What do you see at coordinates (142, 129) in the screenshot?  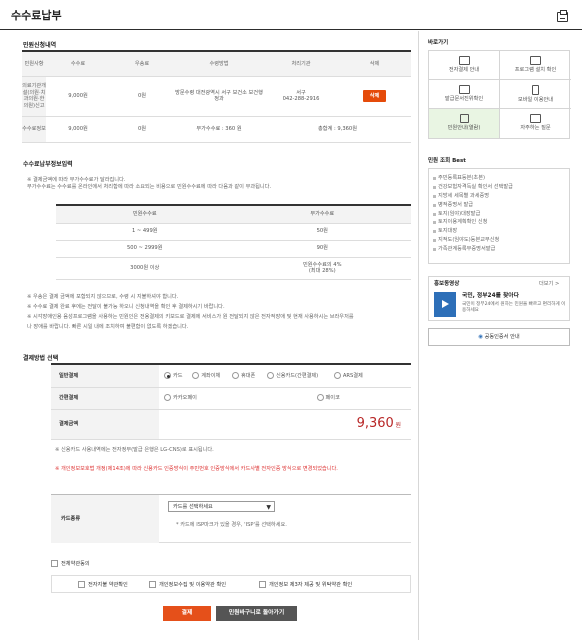 I see `summary-postage: 0원` at bounding box center [142, 129].